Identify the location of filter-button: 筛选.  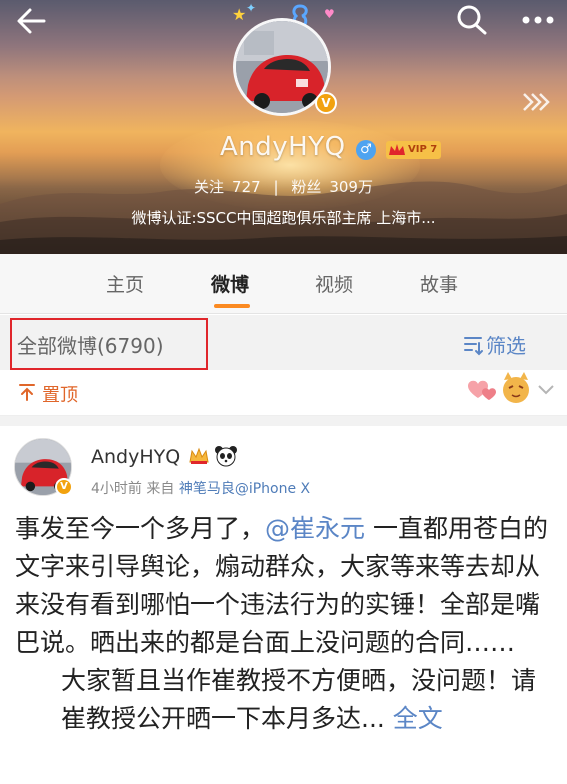
(495, 344).